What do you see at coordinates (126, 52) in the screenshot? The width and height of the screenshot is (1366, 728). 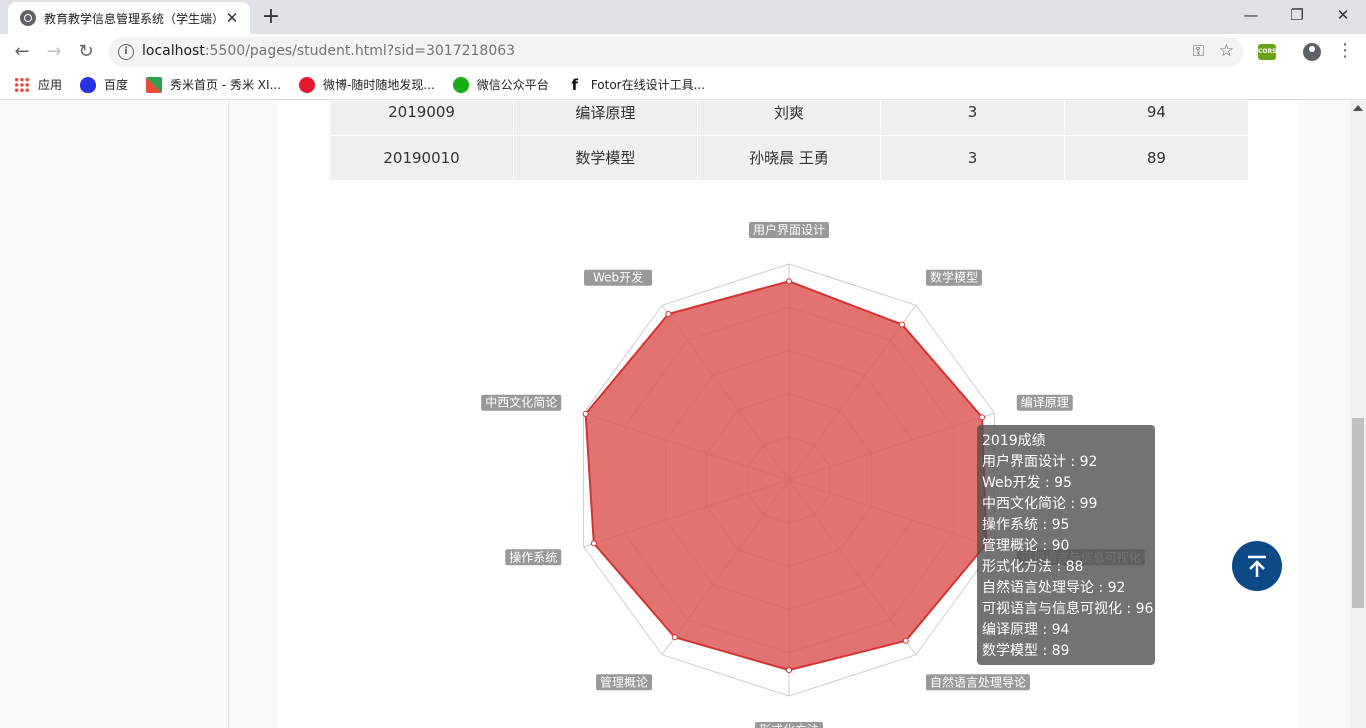 I see `info-icon: i` at bounding box center [126, 52].